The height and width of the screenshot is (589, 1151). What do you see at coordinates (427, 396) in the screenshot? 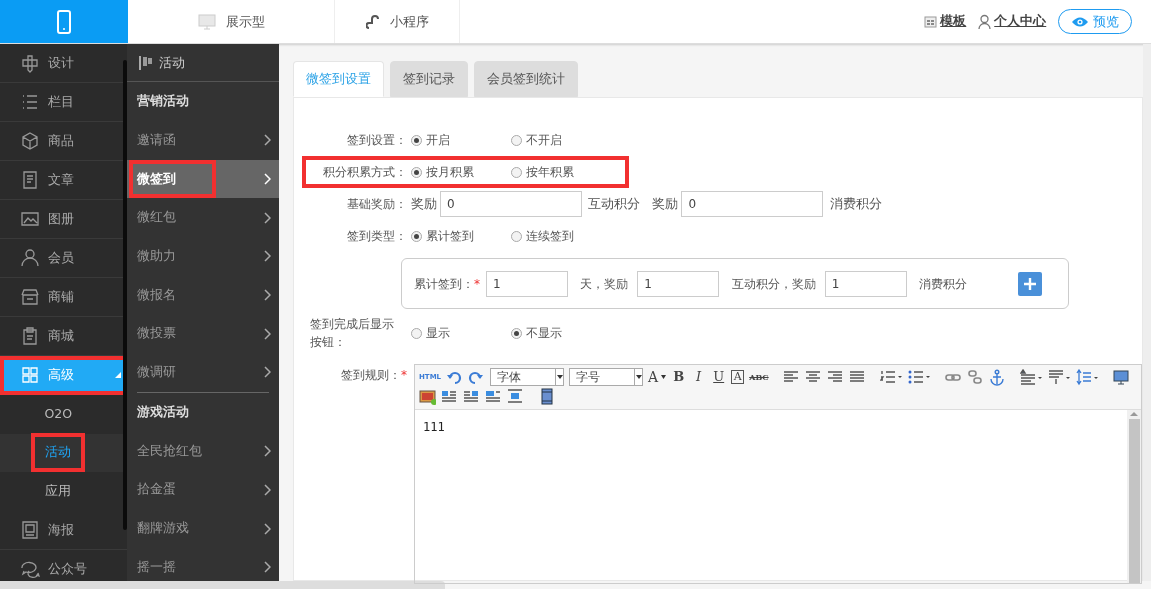
I see `image-button` at bounding box center [427, 396].